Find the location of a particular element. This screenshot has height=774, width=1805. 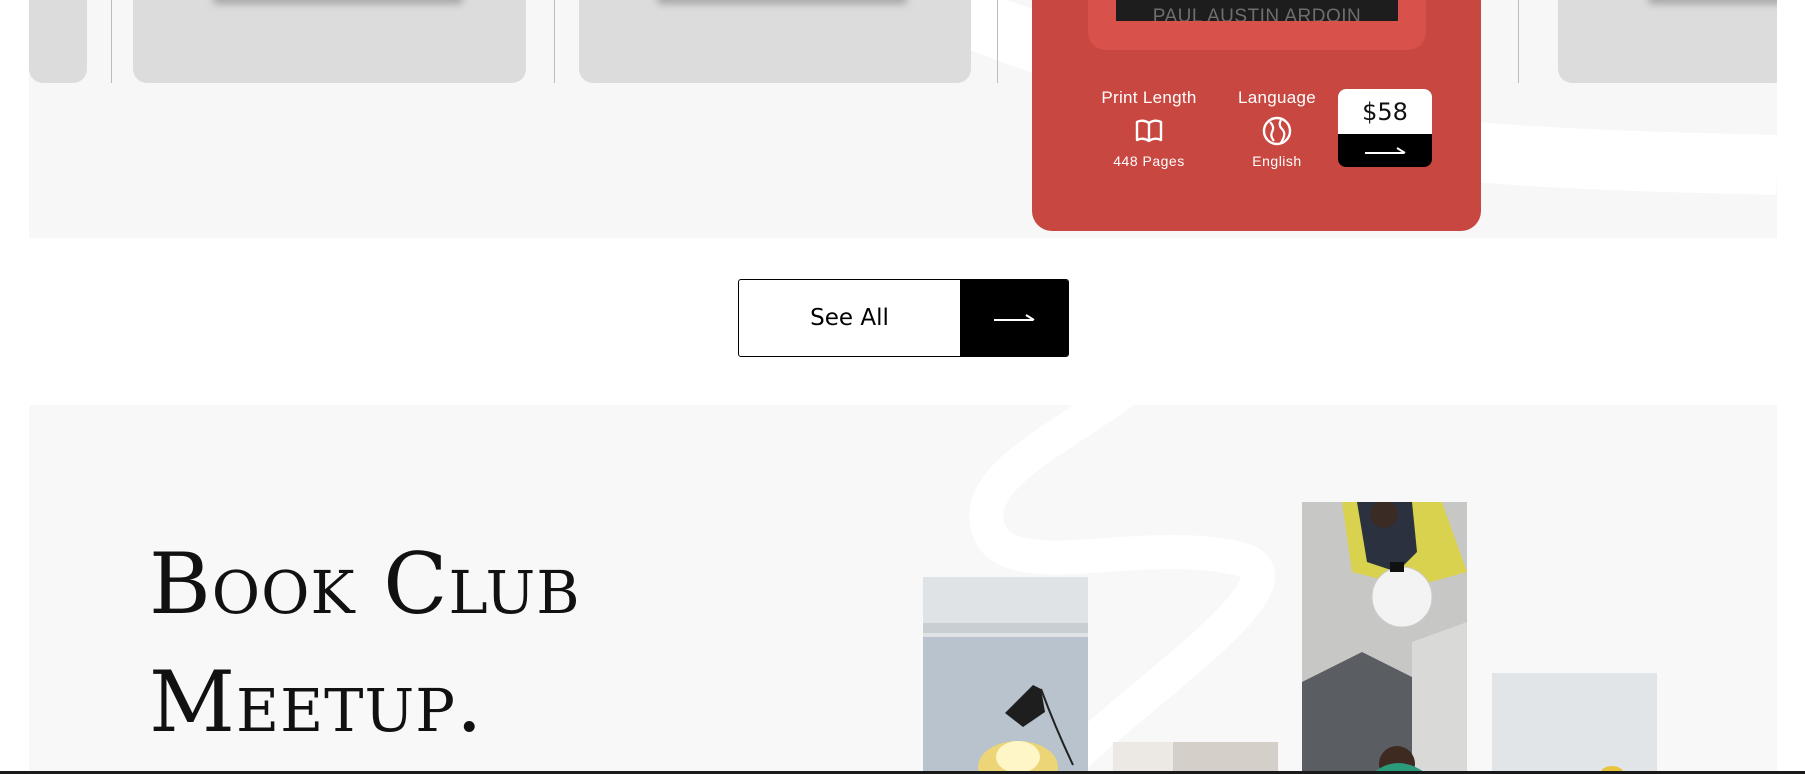

buy-button: $58 is located at coordinates (1385, 128).